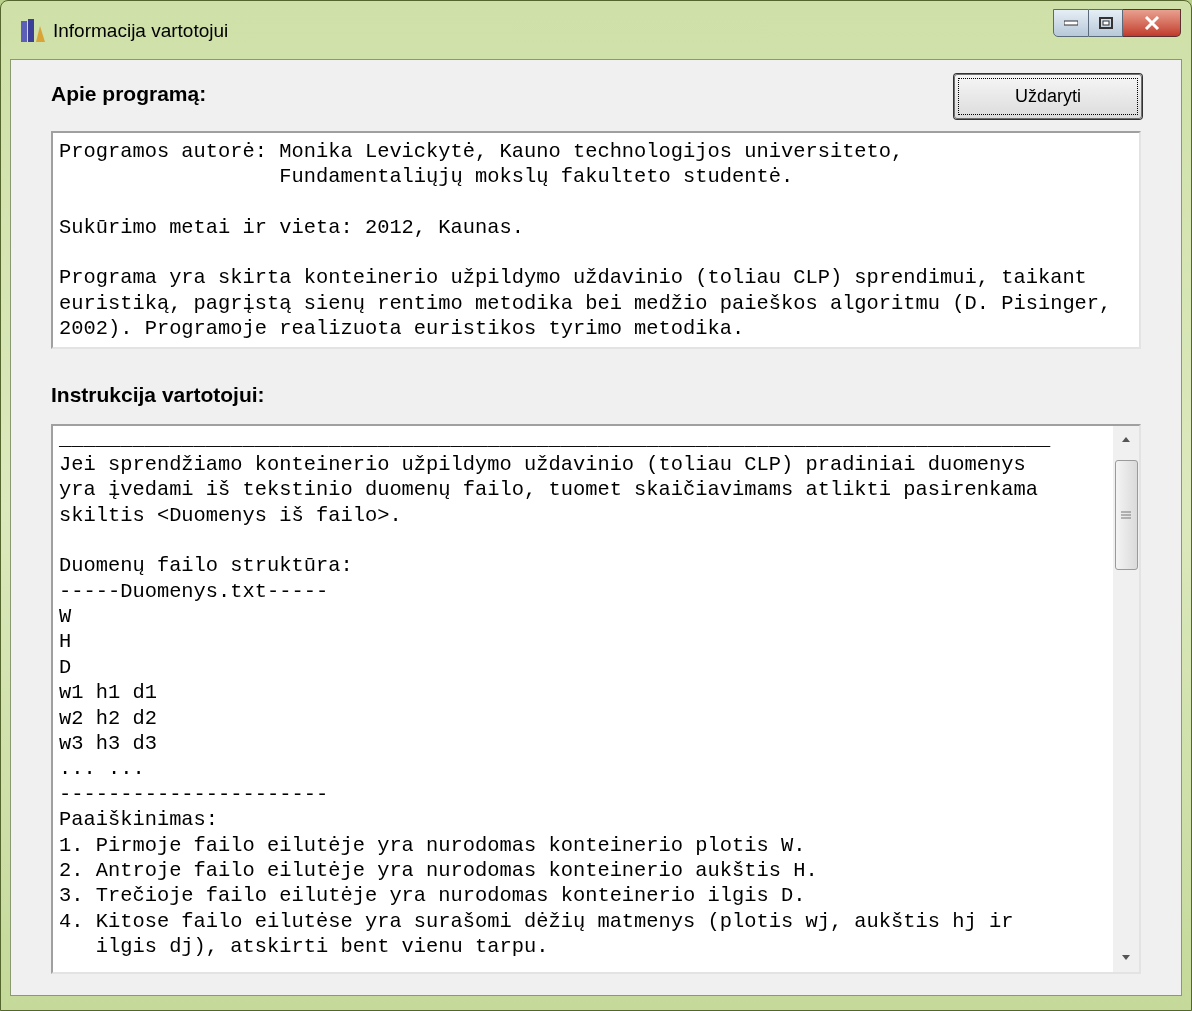 This screenshot has width=1192, height=1011. What do you see at coordinates (65, 616) in the screenshot?
I see `text-line: W` at bounding box center [65, 616].